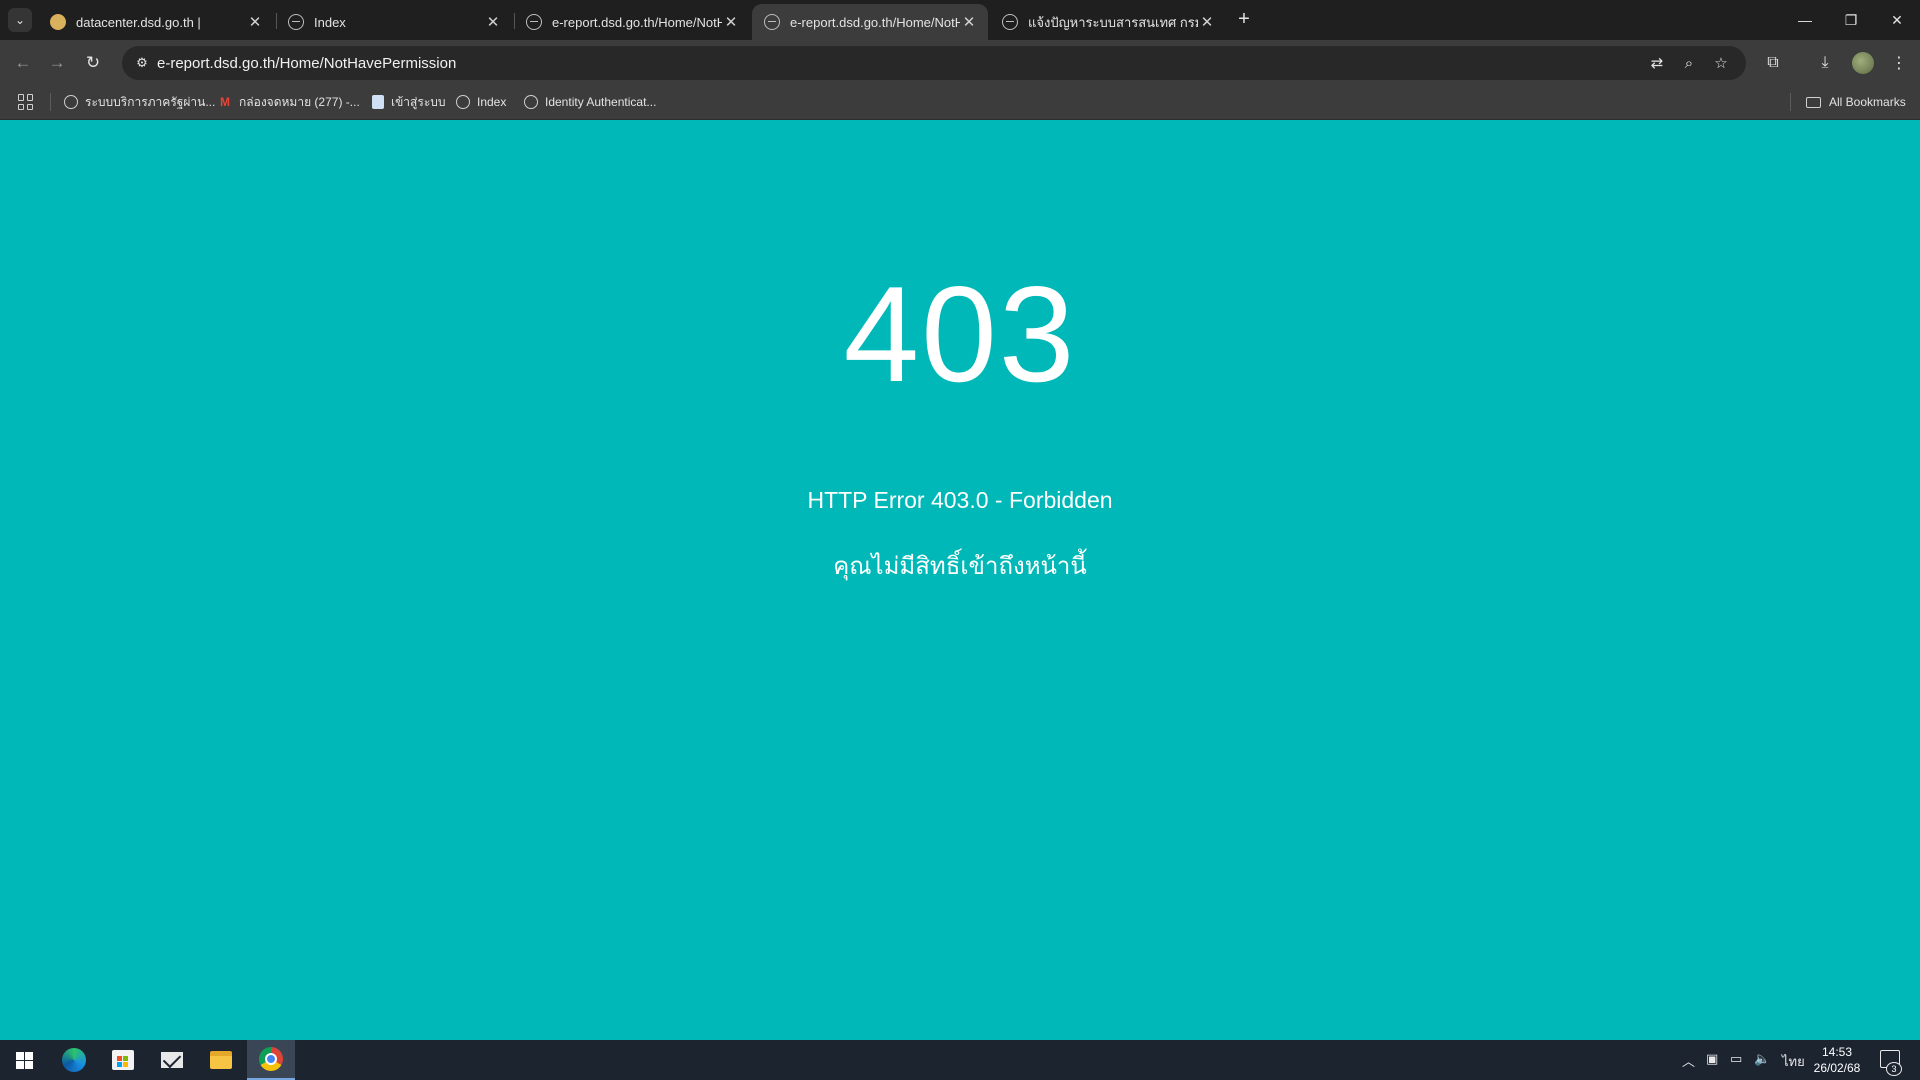 This screenshot has height=1080, width=1920. Describe the element at coordinates (1837, 1068) in the screenshot. I see `clock-date: 26/02/68` at that location.